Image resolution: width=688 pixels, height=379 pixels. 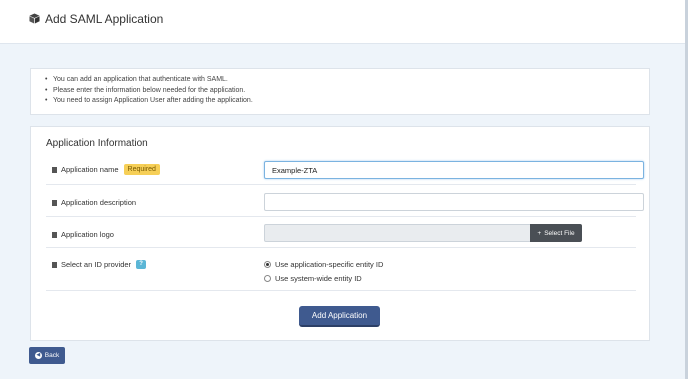 What do you see at coordinates (339, 316) in the screenshot?
I see `add-application-button: Add Application` at bounding box center [339, 316].